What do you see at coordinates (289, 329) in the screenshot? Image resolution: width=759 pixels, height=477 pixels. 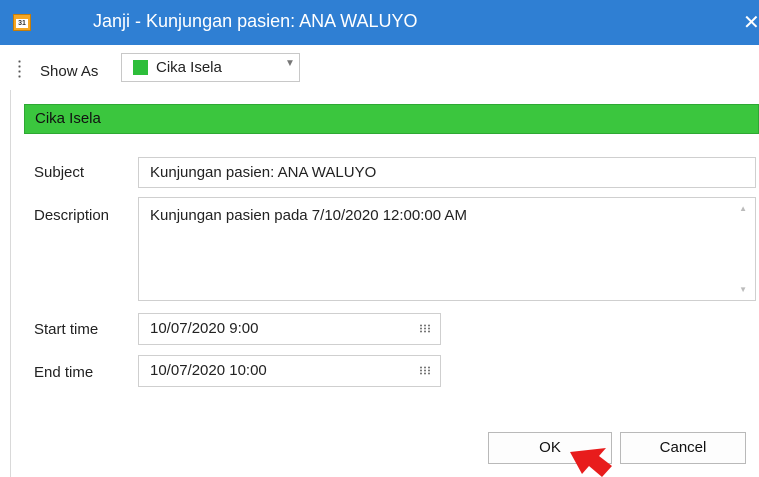 I see `start-time-picker: 10/07/2020 9:00` at bounding box center [289, 329].